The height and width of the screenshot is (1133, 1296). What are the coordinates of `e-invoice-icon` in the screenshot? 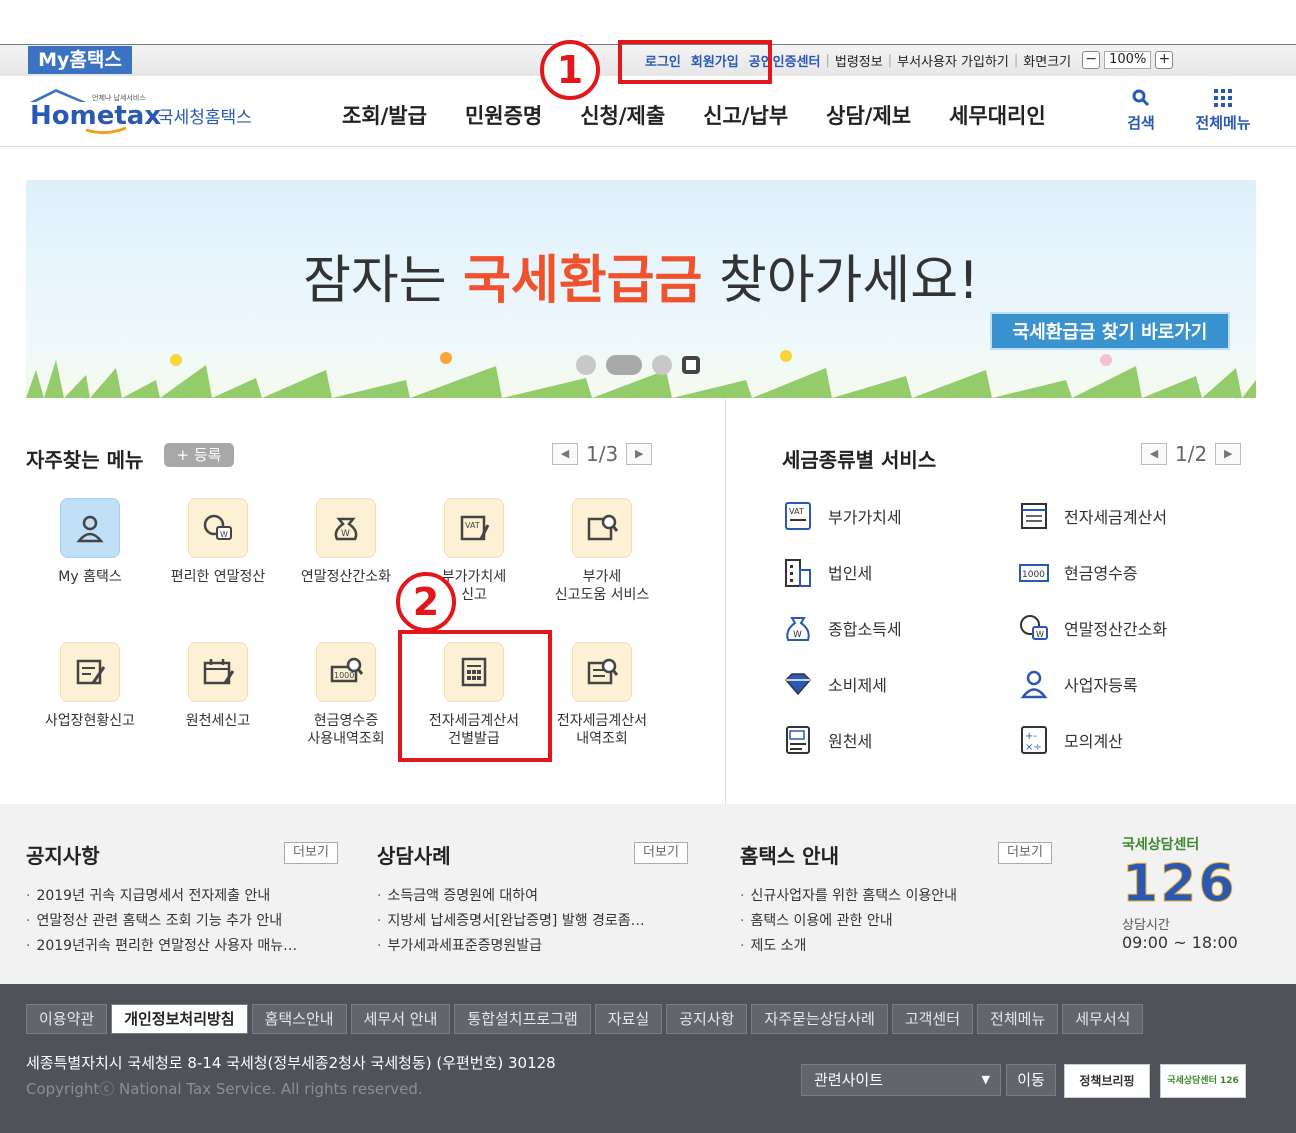 It's located at (1034, 516).